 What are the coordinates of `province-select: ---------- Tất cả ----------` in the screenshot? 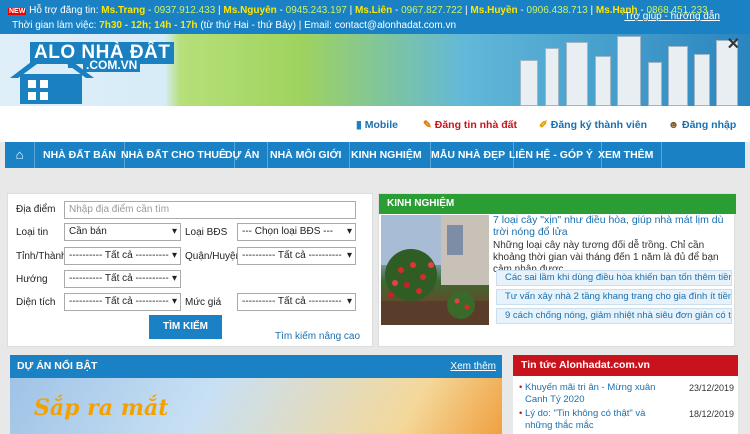 It's located at (122, 256).